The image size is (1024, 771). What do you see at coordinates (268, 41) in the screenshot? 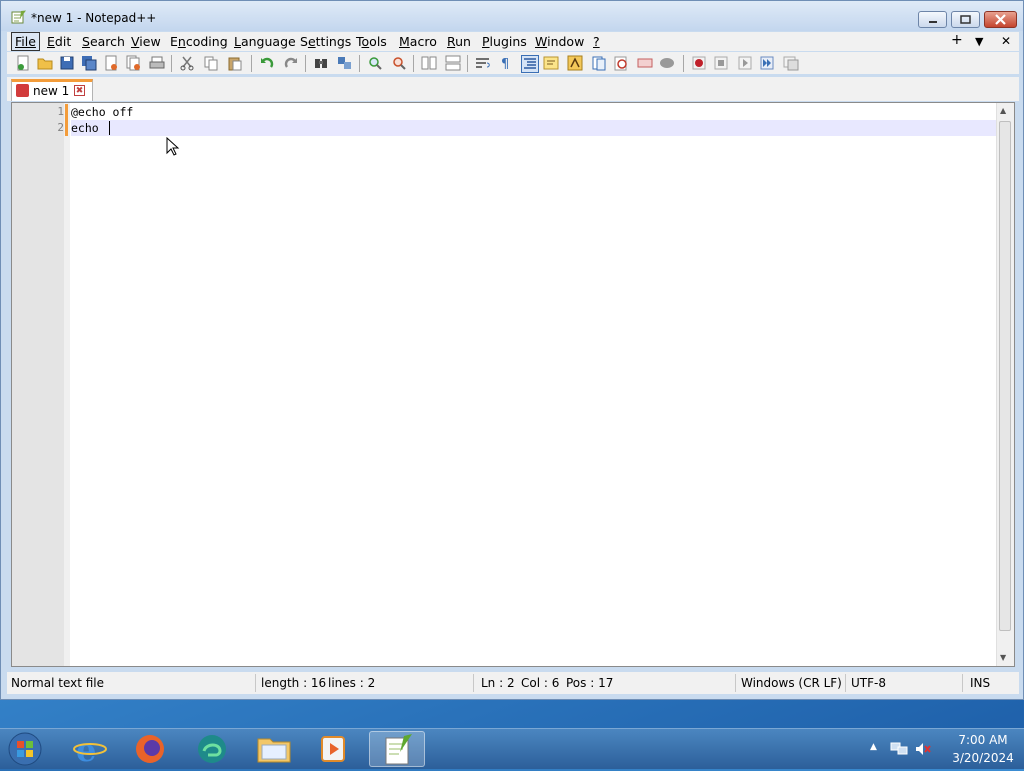
I see `menu-language-rest: anguage` at bounding box center [268, 41].